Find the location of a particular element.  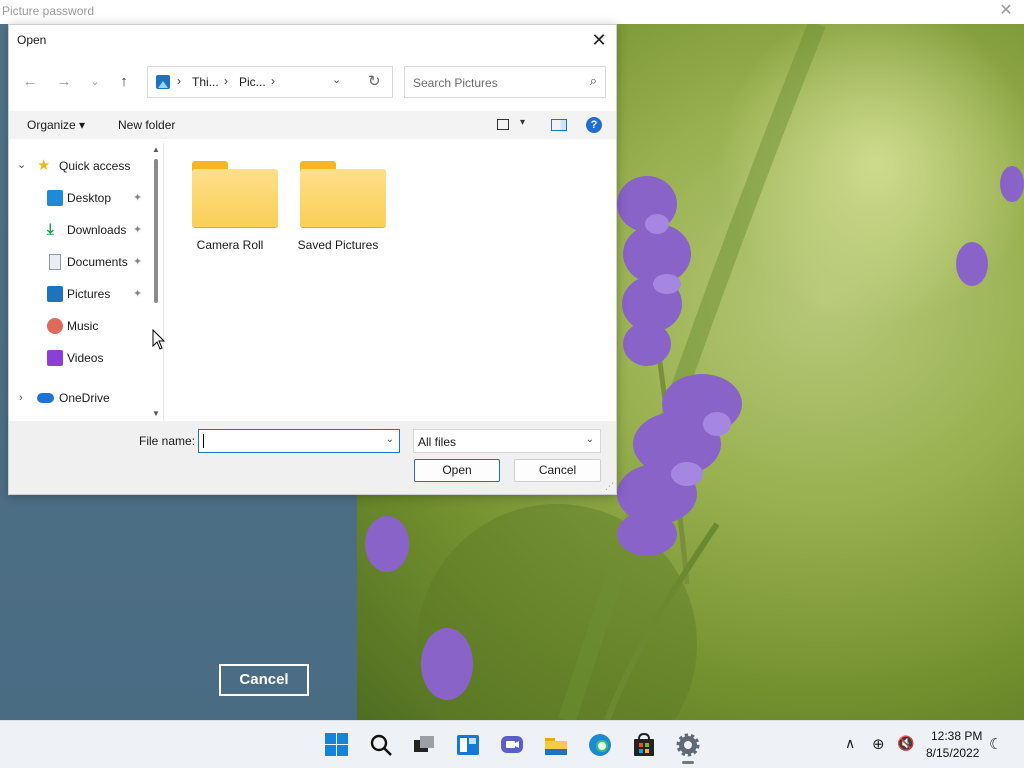

nav-label: Pictures is located at coordinates (89, 294).